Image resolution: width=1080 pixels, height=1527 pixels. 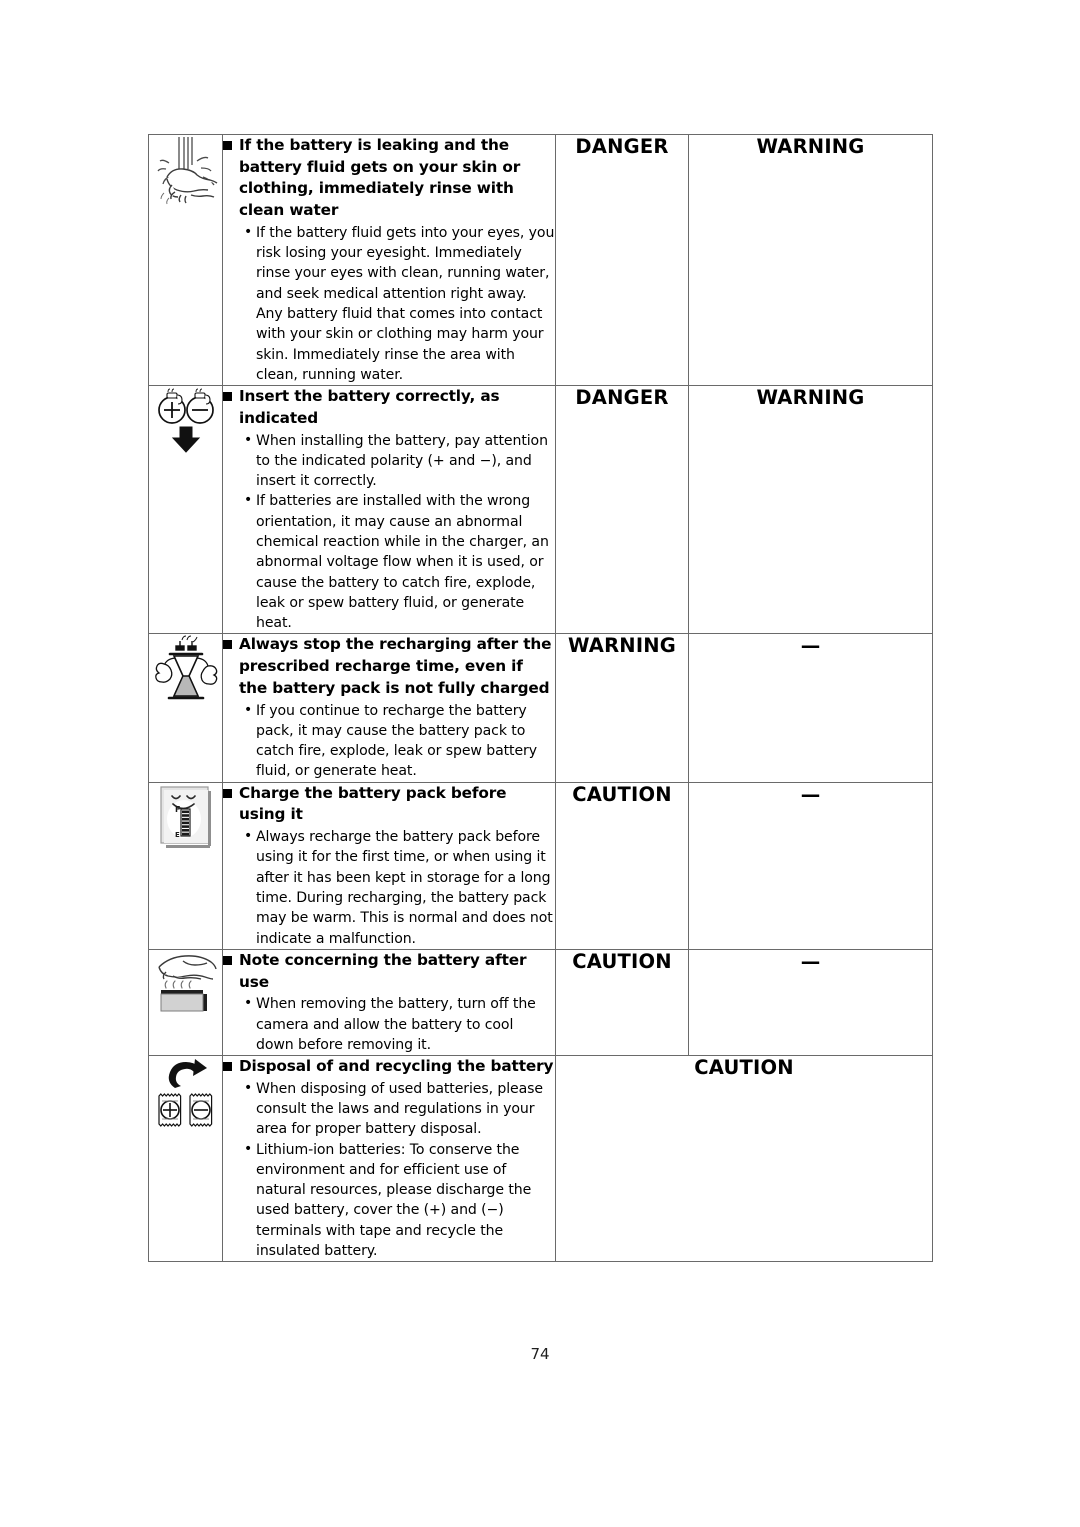 What do you see at coordinates (186, 819) in the screenshot?
I see `battery-charge-gauge-icon: F E` at bounding box center [186, 819].